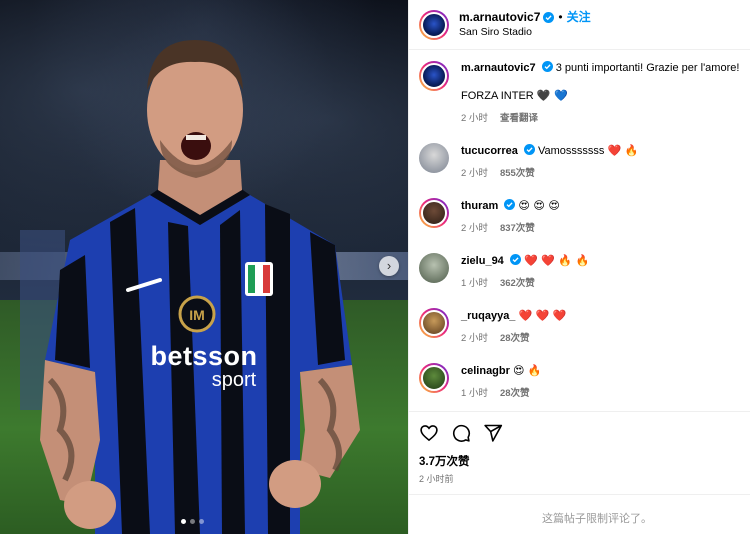 This screenshot has width=750, height=534. What do you see at coordinates (493, 433) in the screenshot?
I see `share-icon` at bounding box center [493, 433].